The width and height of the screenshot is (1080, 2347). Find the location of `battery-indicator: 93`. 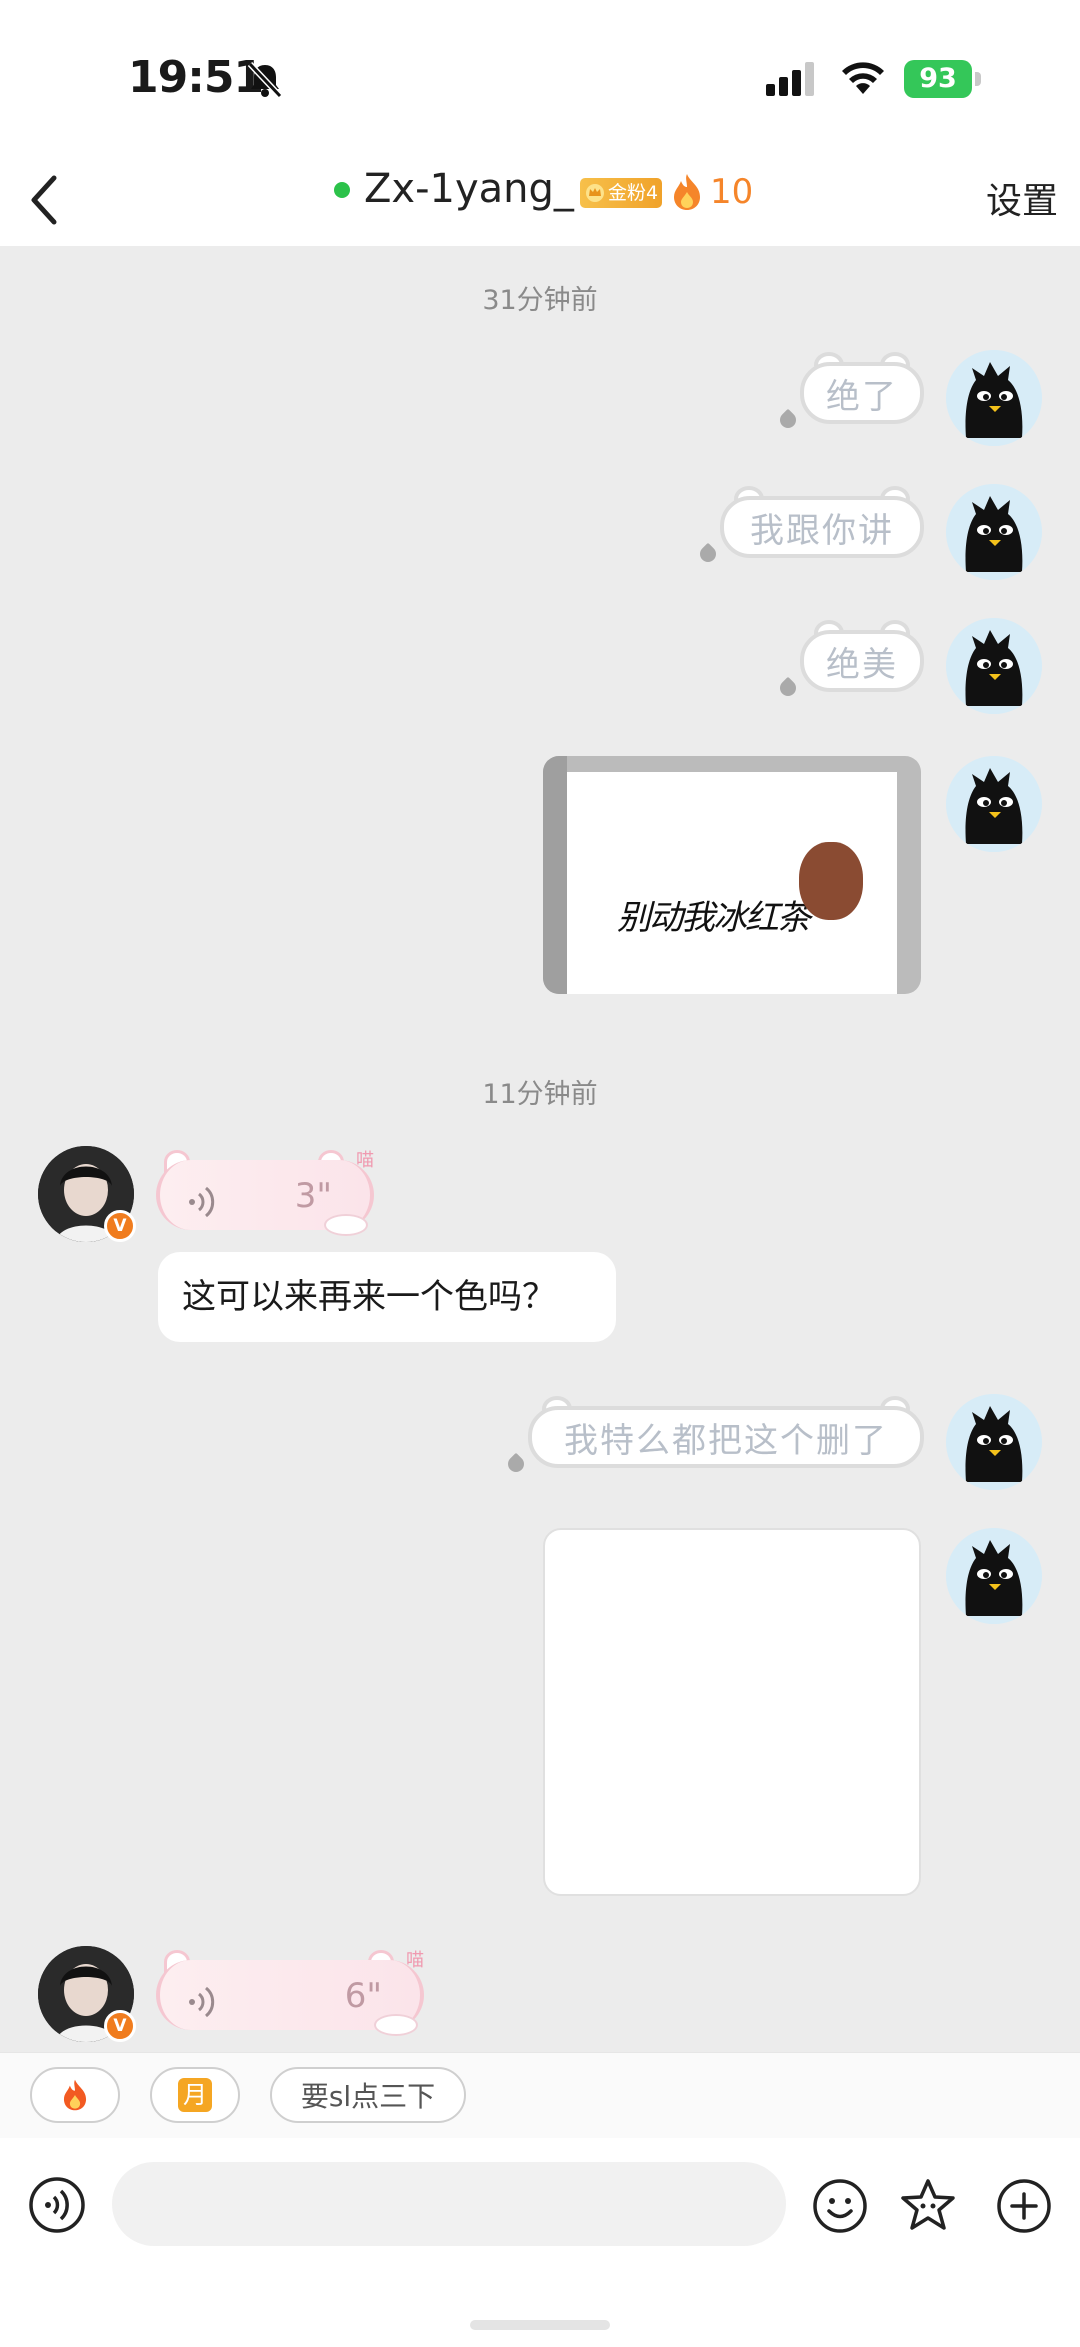

battery-indicator: 93 is located at coordinates (943, 79).